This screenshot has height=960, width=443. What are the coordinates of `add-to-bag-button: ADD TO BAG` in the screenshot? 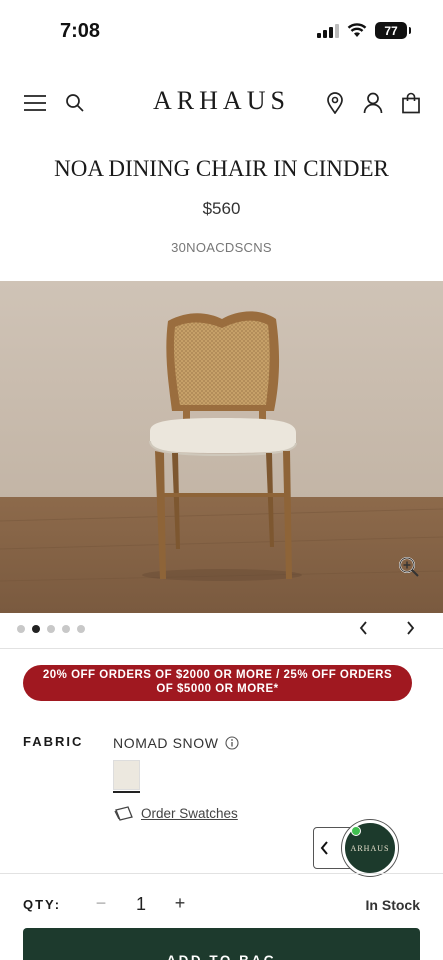 It's located at (221, 944).